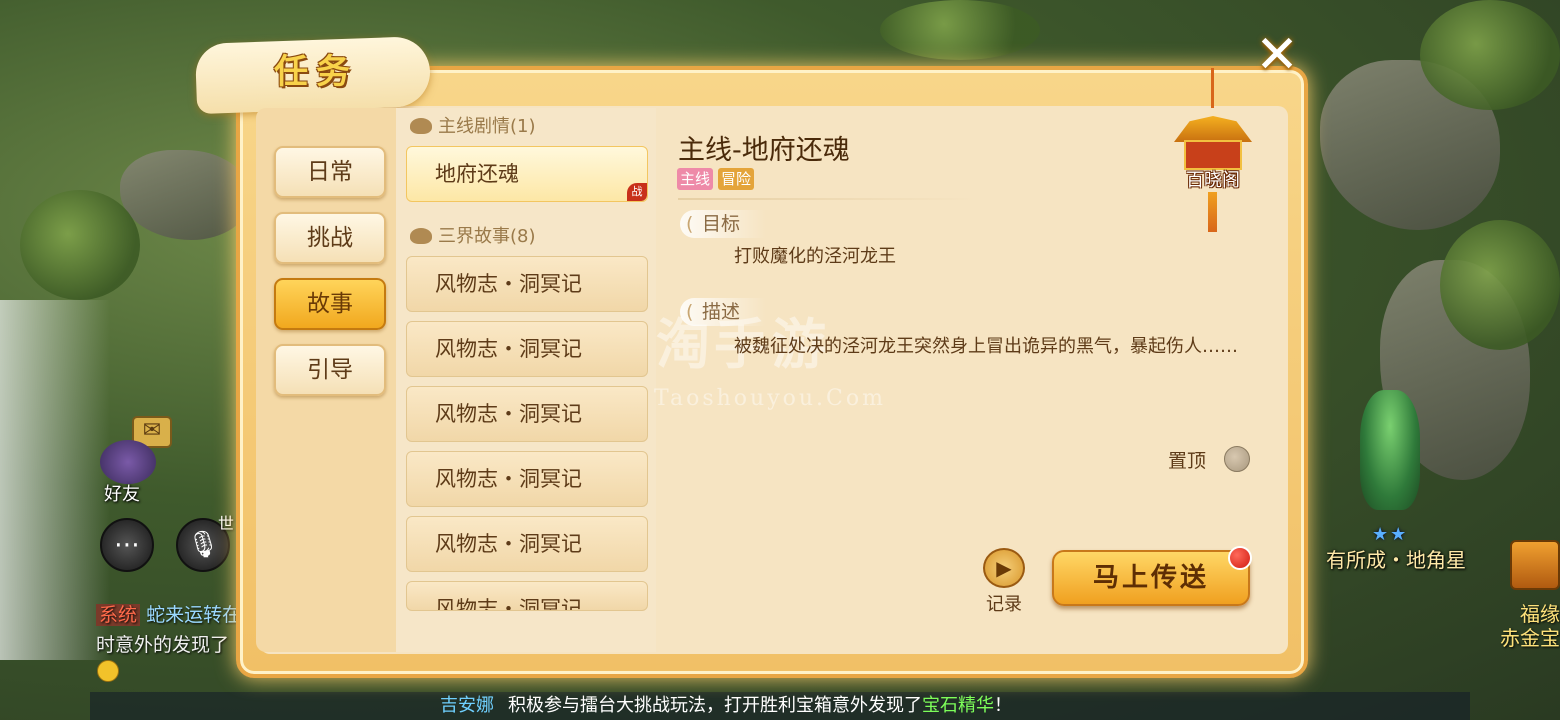 The width and height of the screenshot is (1560, 720). I want to click on npc-character, so click(1390, 450).